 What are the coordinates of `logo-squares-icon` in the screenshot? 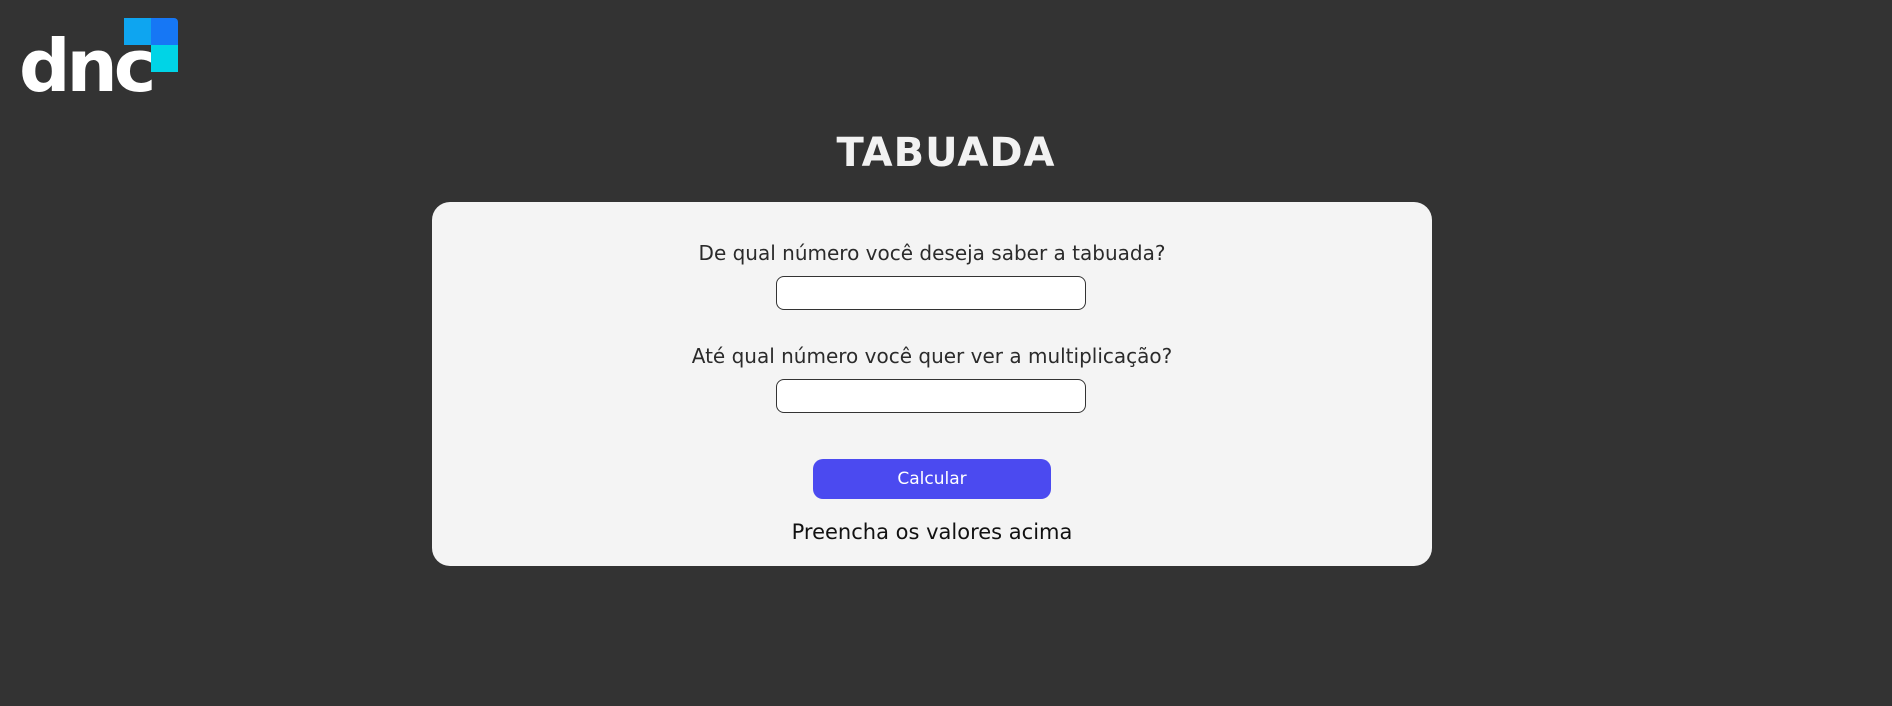 It's located at (151, 45).